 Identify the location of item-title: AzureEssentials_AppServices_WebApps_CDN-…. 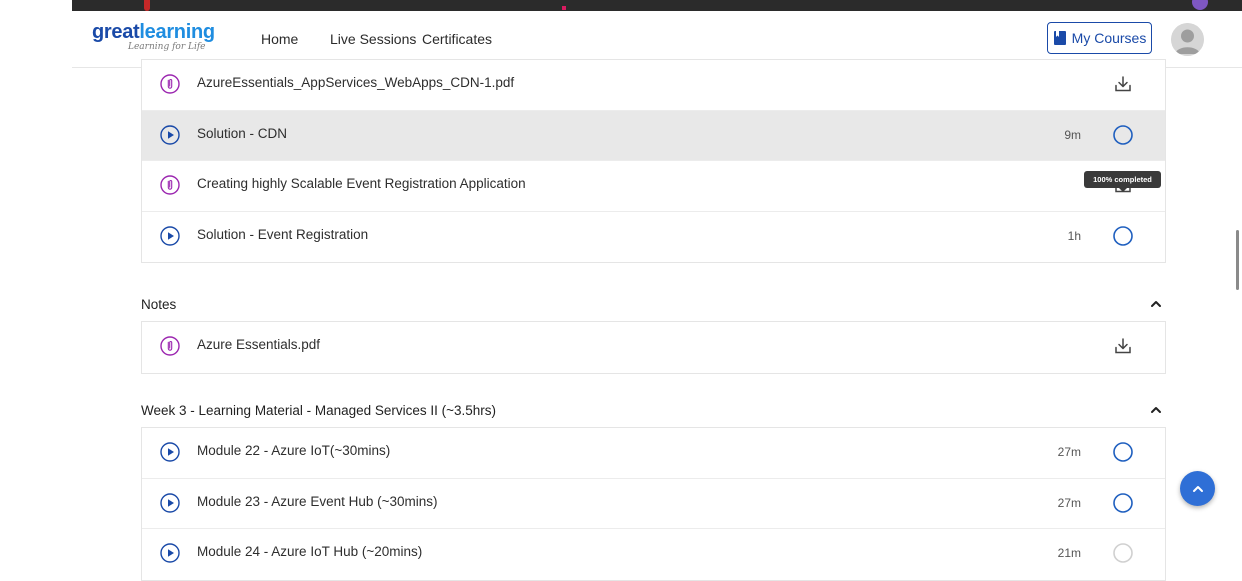
(356, 82).